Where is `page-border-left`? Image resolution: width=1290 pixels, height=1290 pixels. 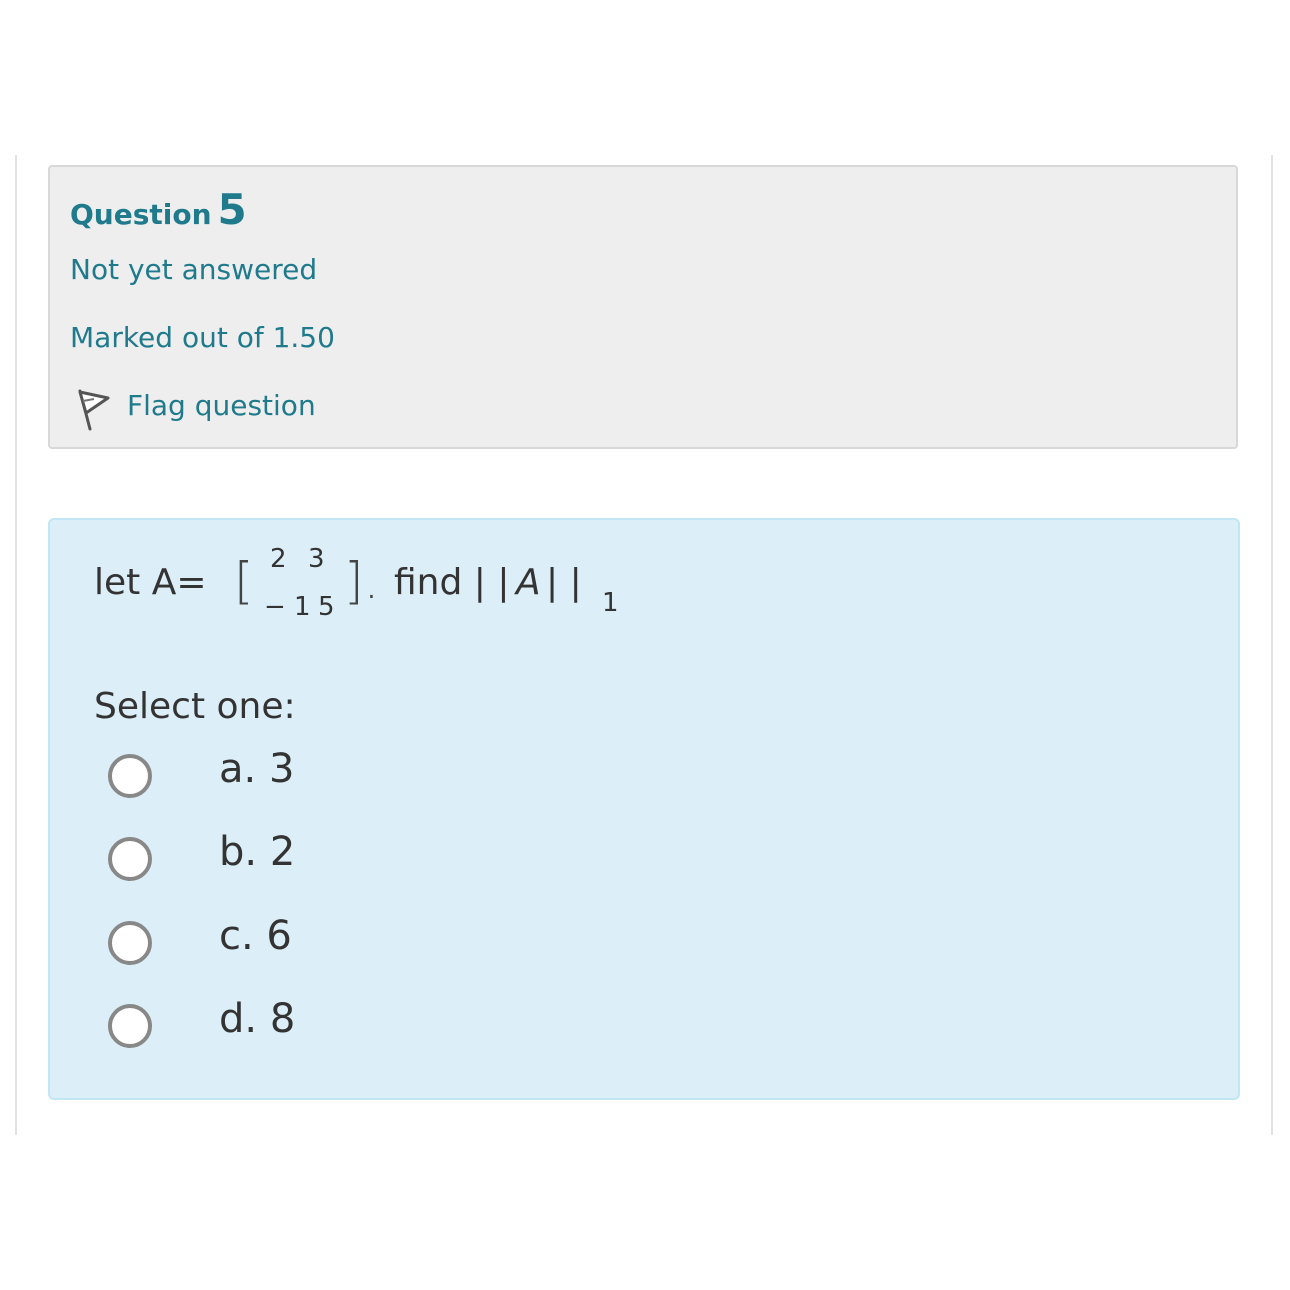 page-border-left is located at coordinates (16, 645).